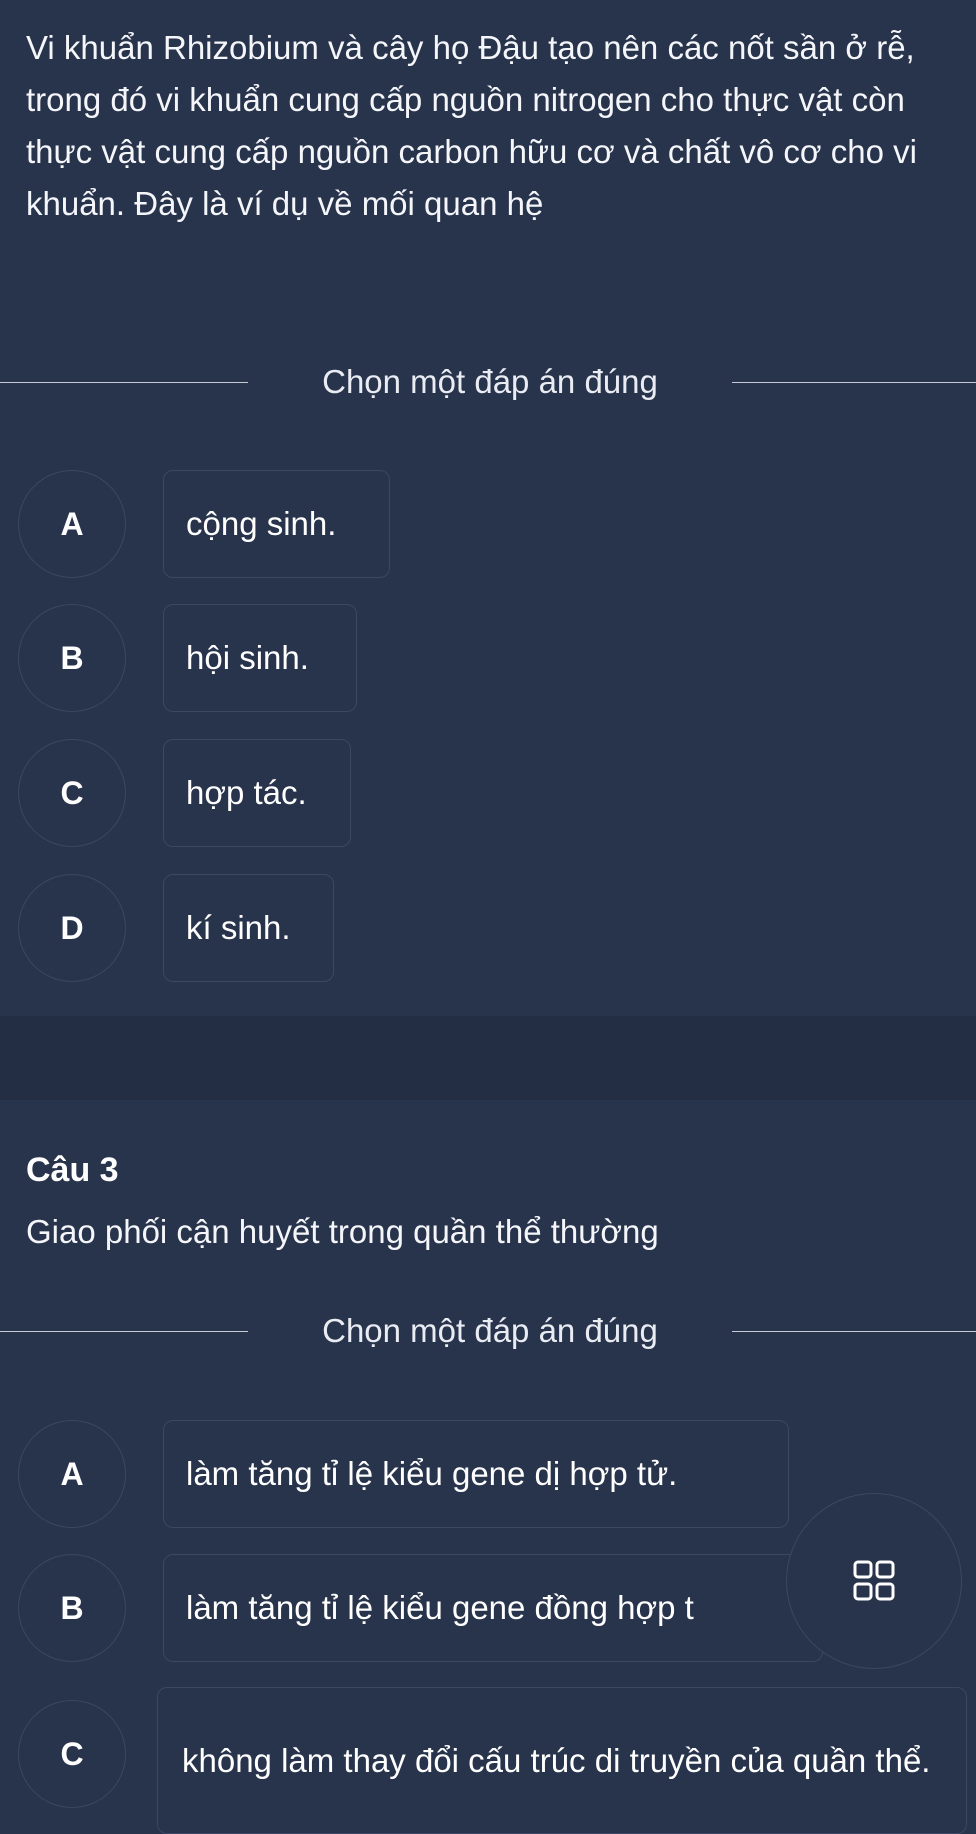 Image resolution: width=976 pixels, height=1834 pixels. Describe the element at coordinates (72, 524) in the screenshot. I see `option-a-letter: A` at that location.